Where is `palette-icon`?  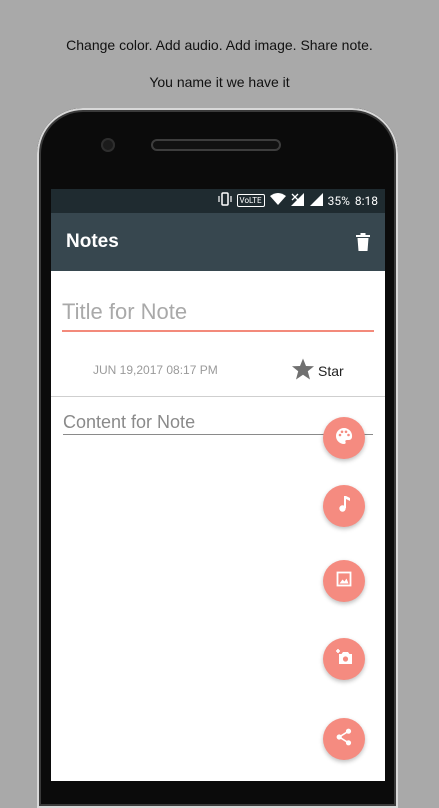 palette-icon is located at coordinates (344, 438).